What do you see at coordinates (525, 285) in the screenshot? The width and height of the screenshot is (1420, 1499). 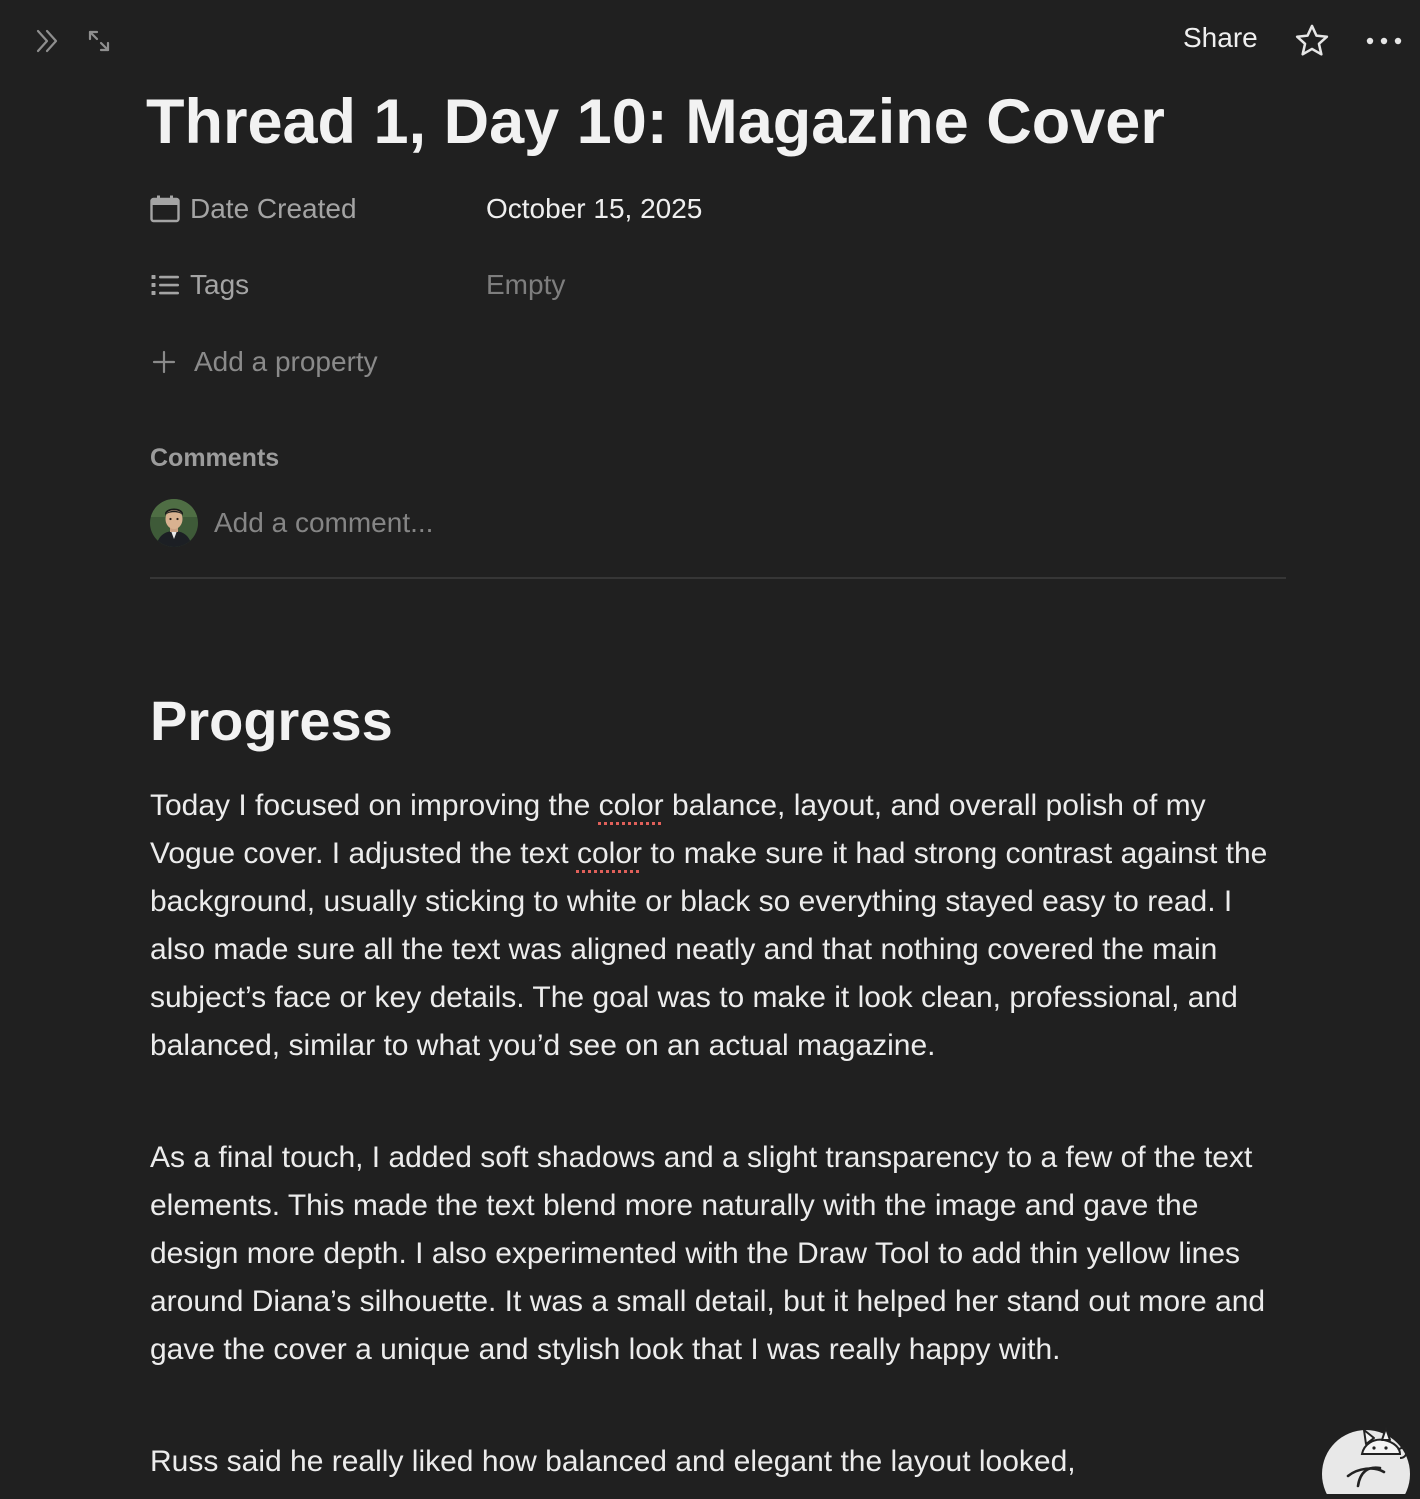 I see `property-value-tags: Empty` at bounding box center [525, 285].